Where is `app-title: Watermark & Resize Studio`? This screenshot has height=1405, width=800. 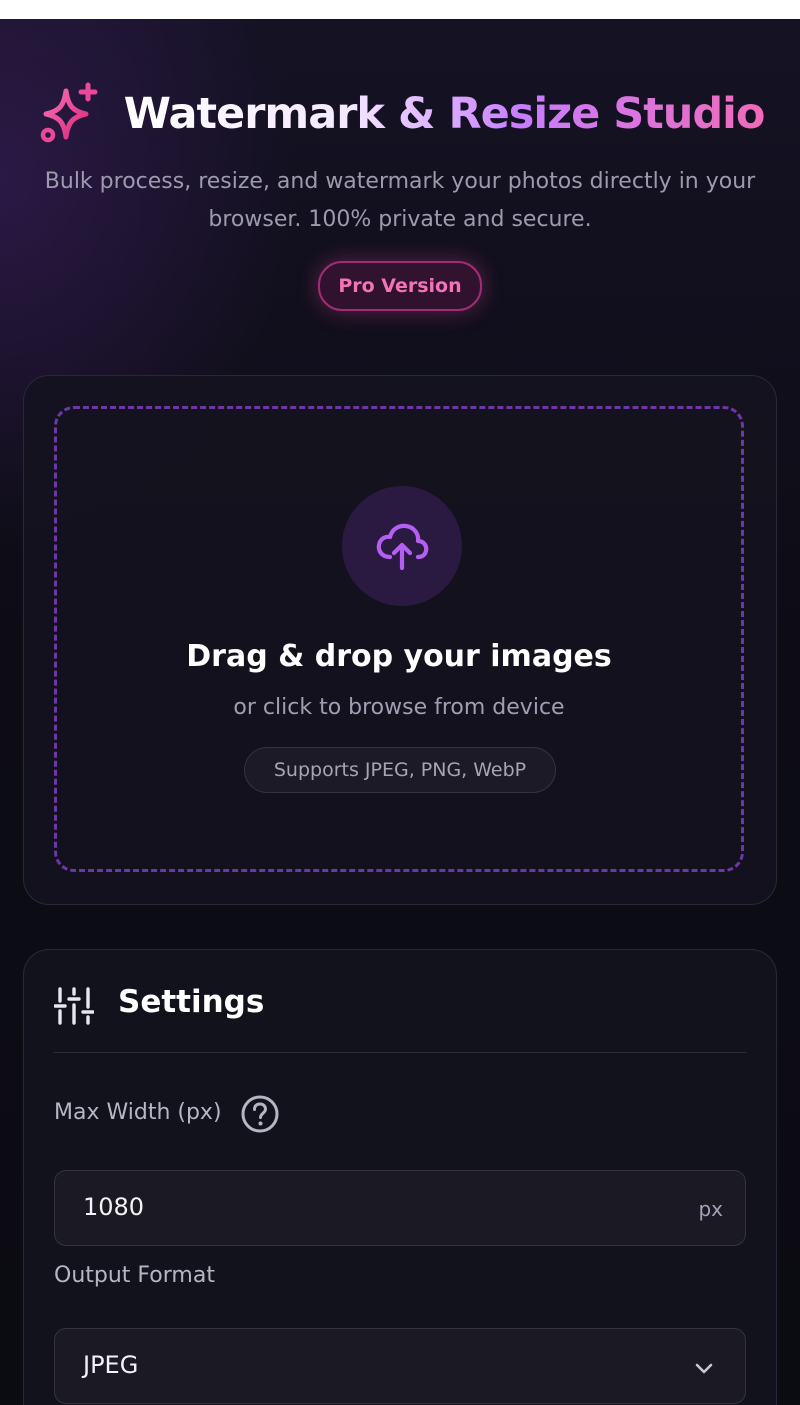
app-title: Watermark & Resize Studio is located at coordinates (444, 114).